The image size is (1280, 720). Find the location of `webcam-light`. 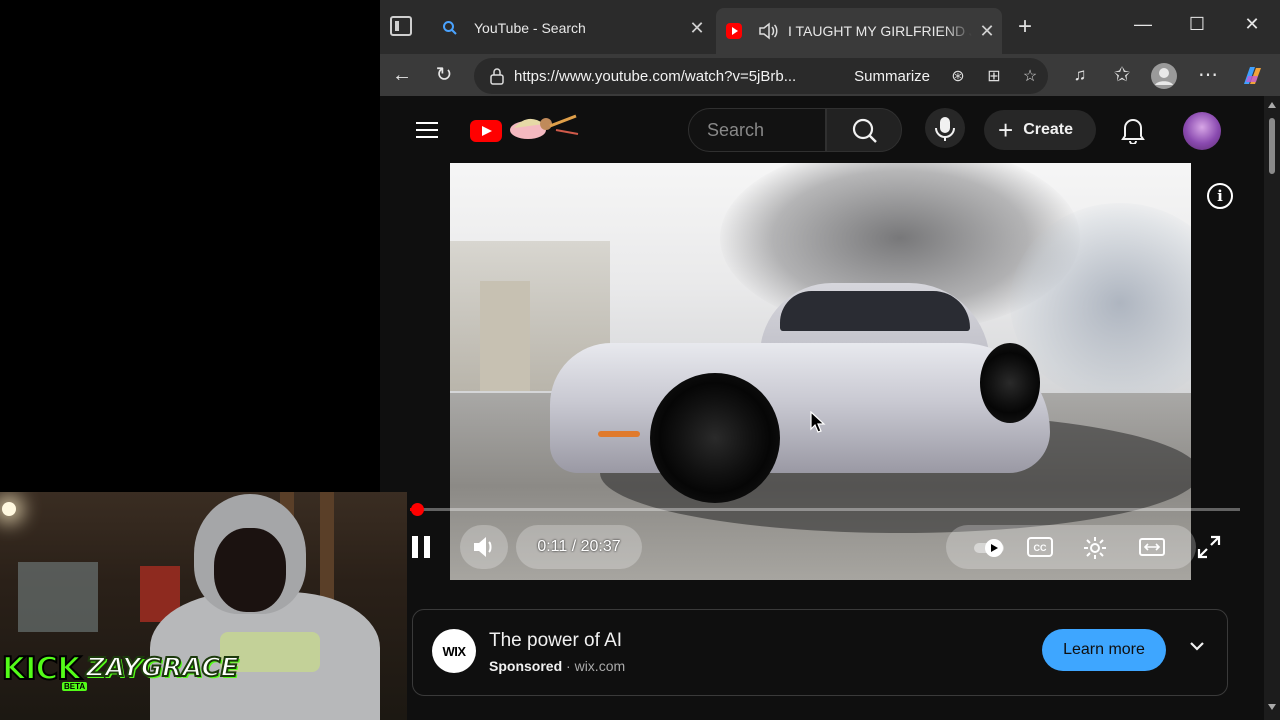

webcam-light is located at coordinates (9, 509).